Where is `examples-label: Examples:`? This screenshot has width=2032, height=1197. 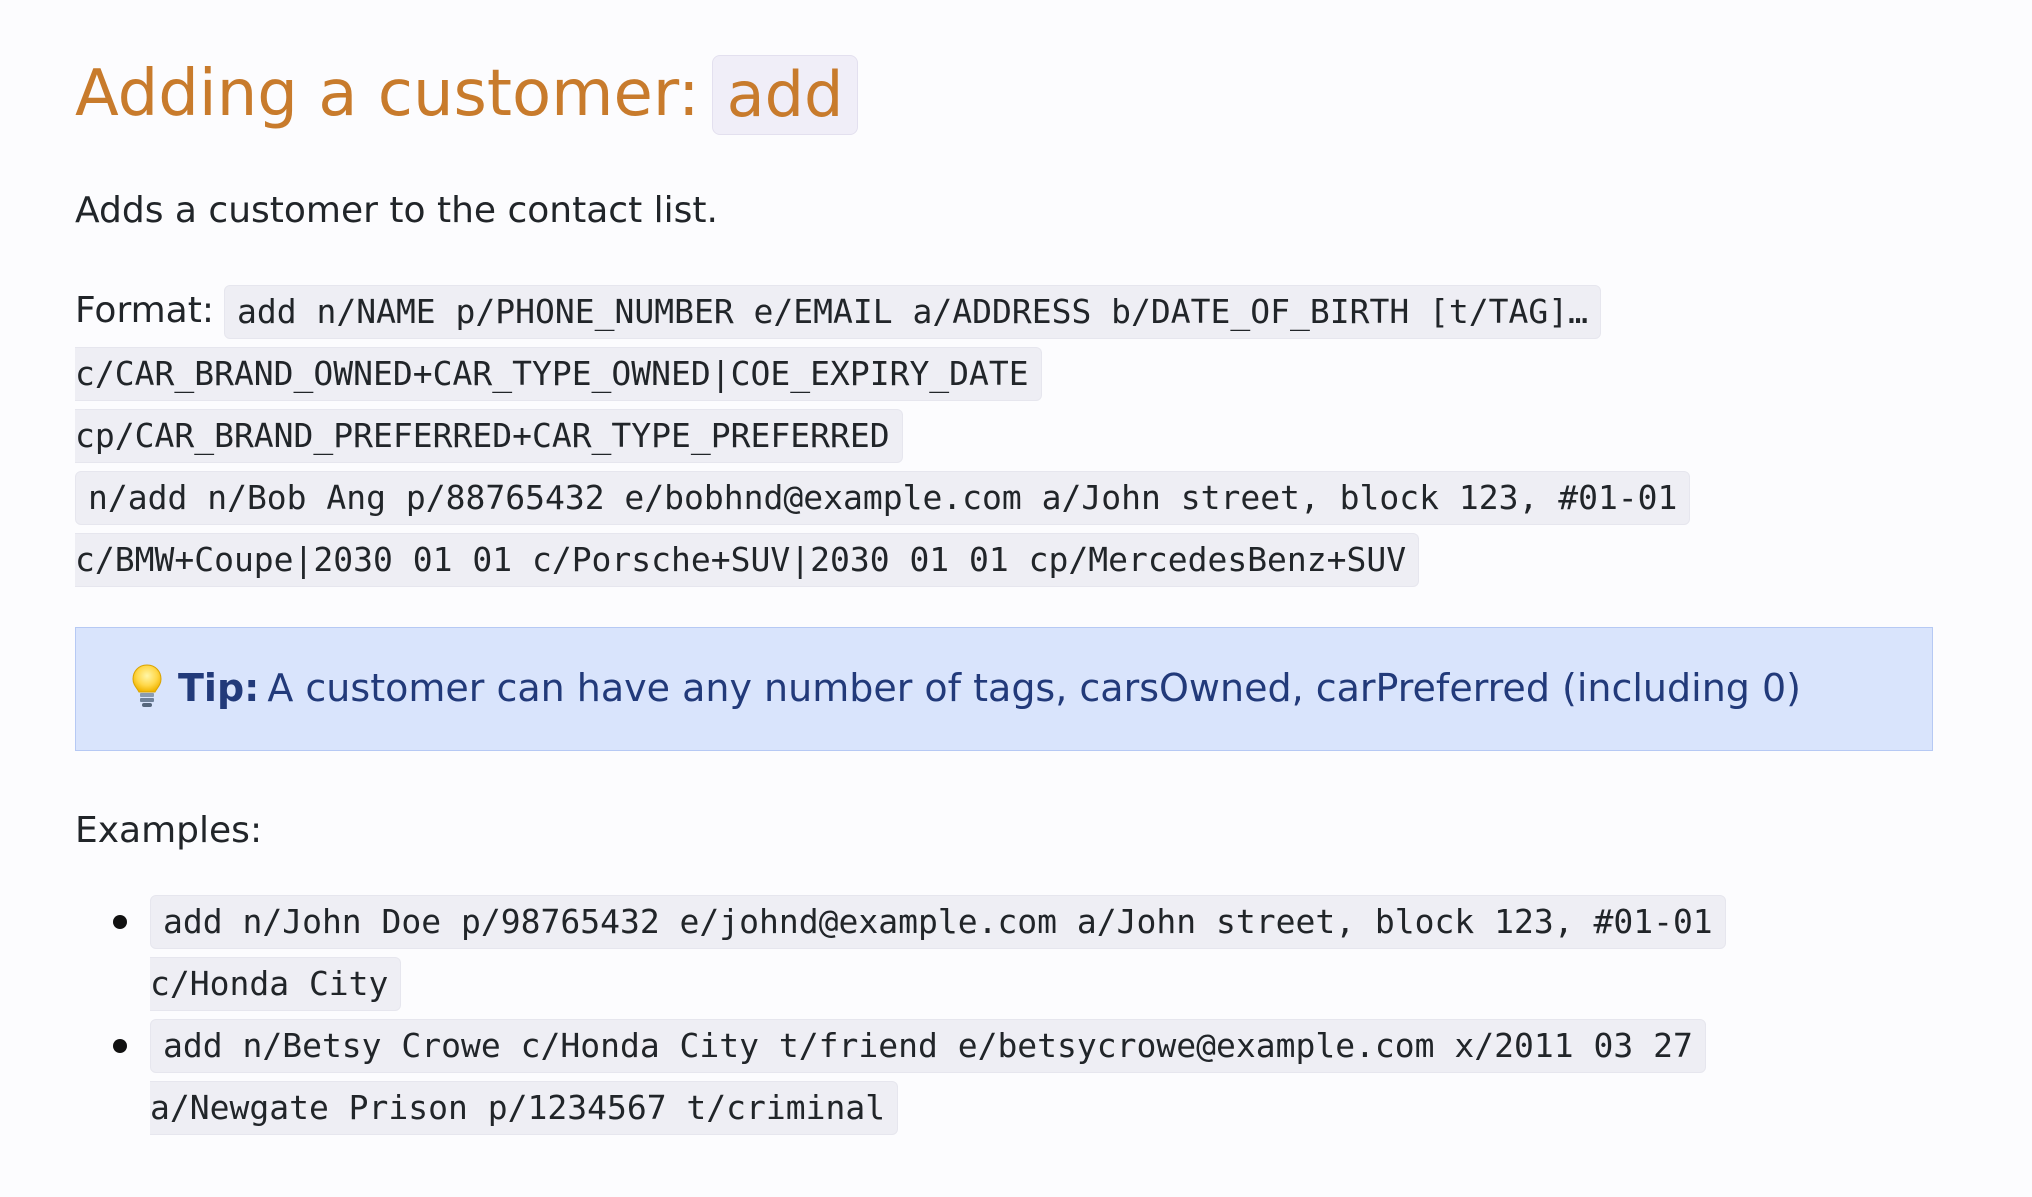
examples-label: Examples: is located at coordinates (169, 830).